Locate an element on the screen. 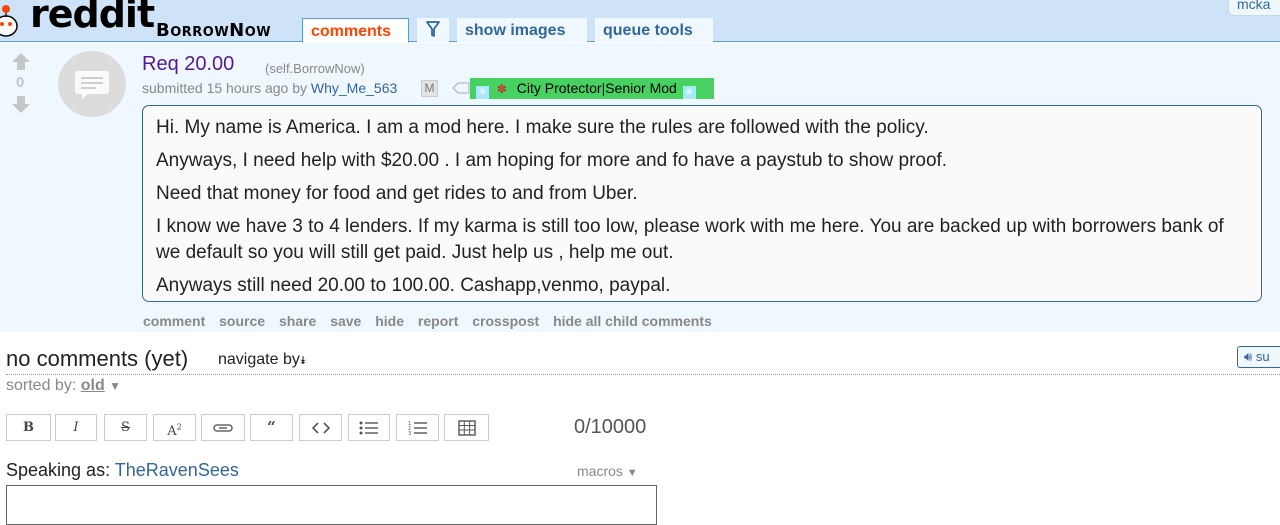  user-flair: ✳ ✽ City Protector|Senior Mod ✳ is located at coordinates (592, 88).